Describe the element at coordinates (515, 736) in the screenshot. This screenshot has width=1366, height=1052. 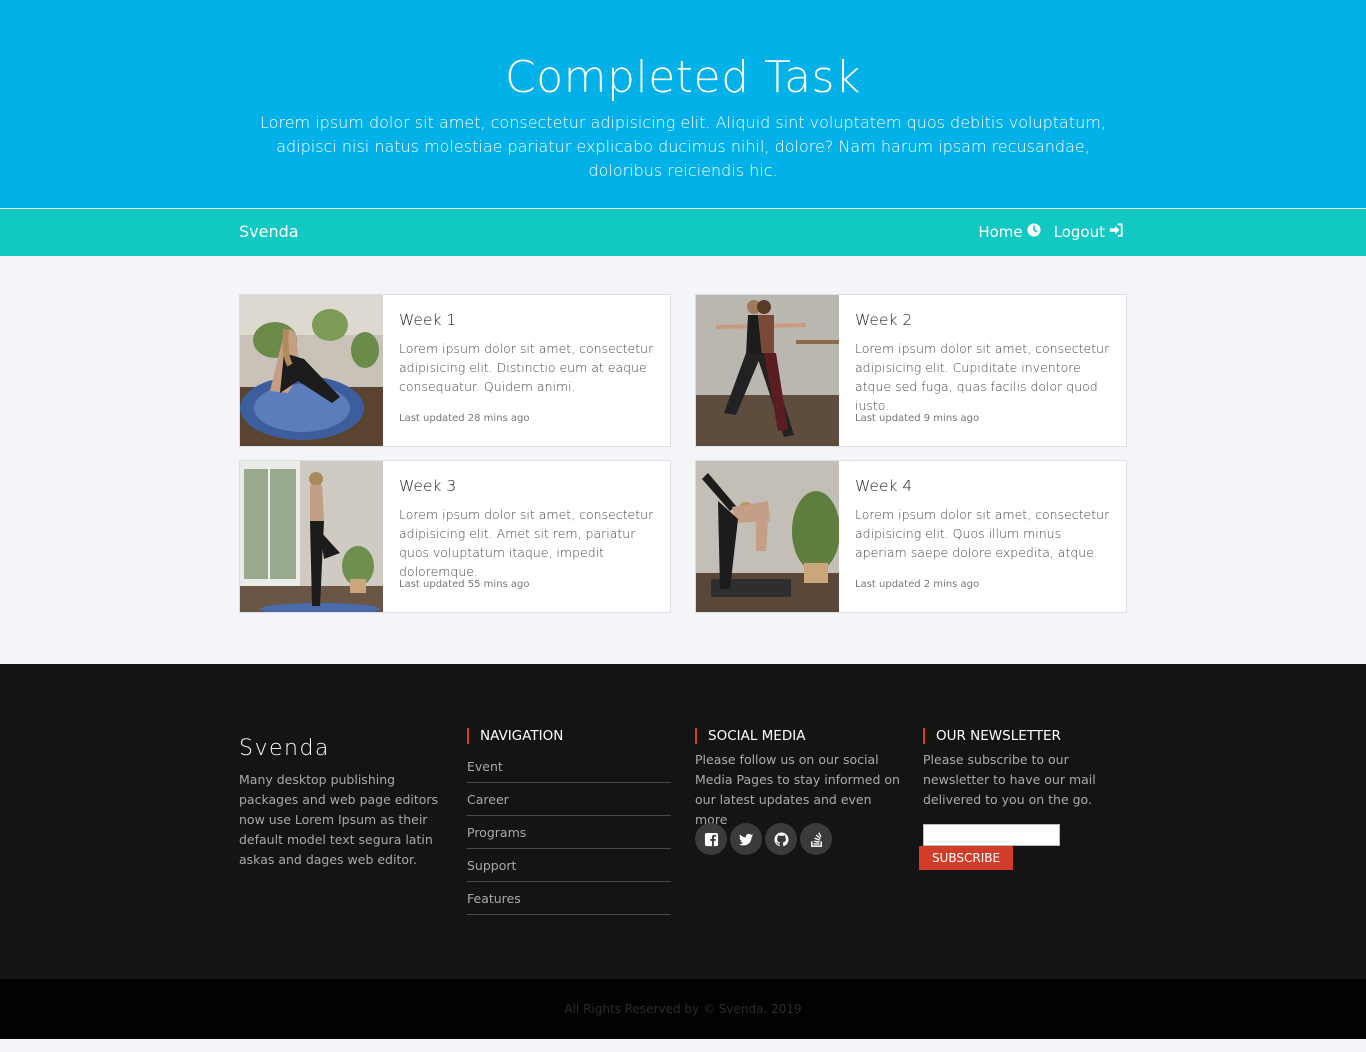
I see `footer-navigation-title: NAVIGATION` at that location.